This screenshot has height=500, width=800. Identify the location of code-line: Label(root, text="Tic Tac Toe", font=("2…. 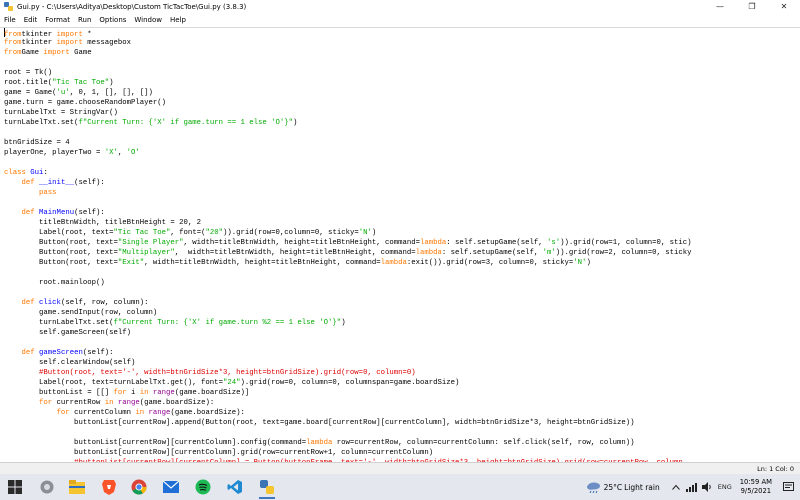
(402, 233).